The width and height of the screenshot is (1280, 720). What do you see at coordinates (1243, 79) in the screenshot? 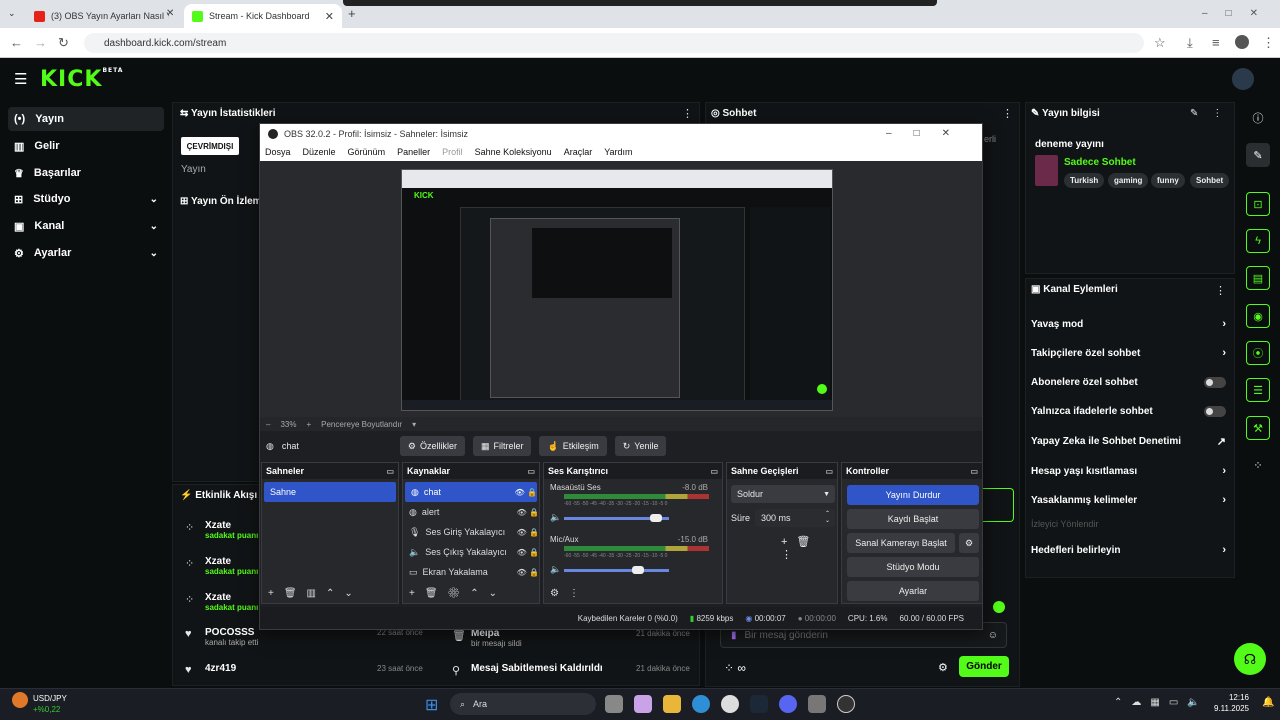
I see `user-avatar` at bounding box center [1243, 79].